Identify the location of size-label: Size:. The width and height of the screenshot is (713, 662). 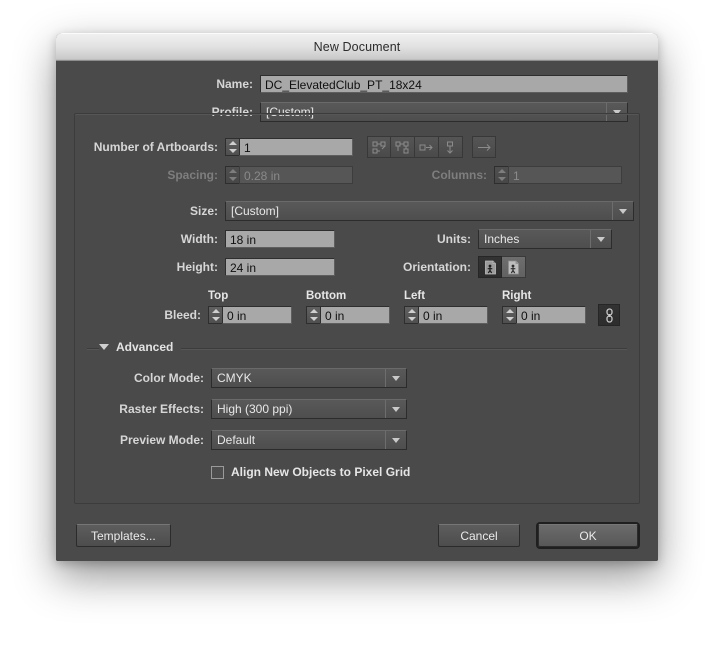
(203, 211).